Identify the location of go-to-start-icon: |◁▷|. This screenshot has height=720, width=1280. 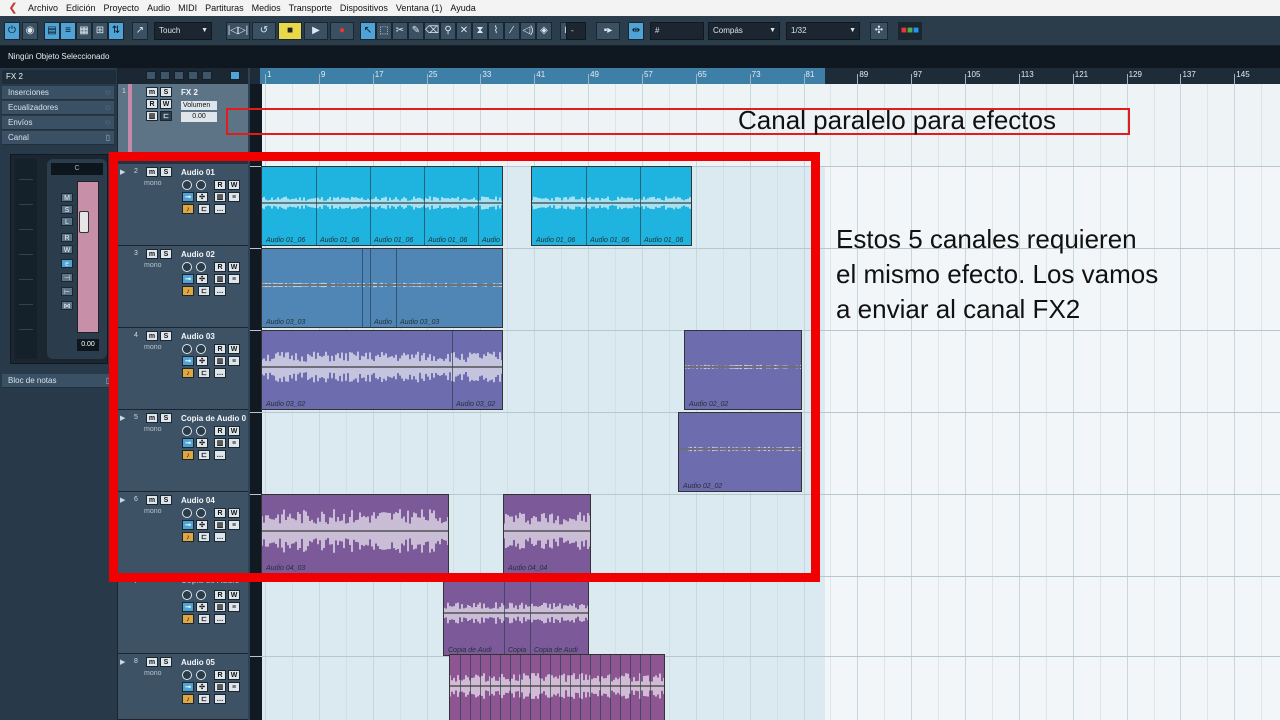
(238, 31).